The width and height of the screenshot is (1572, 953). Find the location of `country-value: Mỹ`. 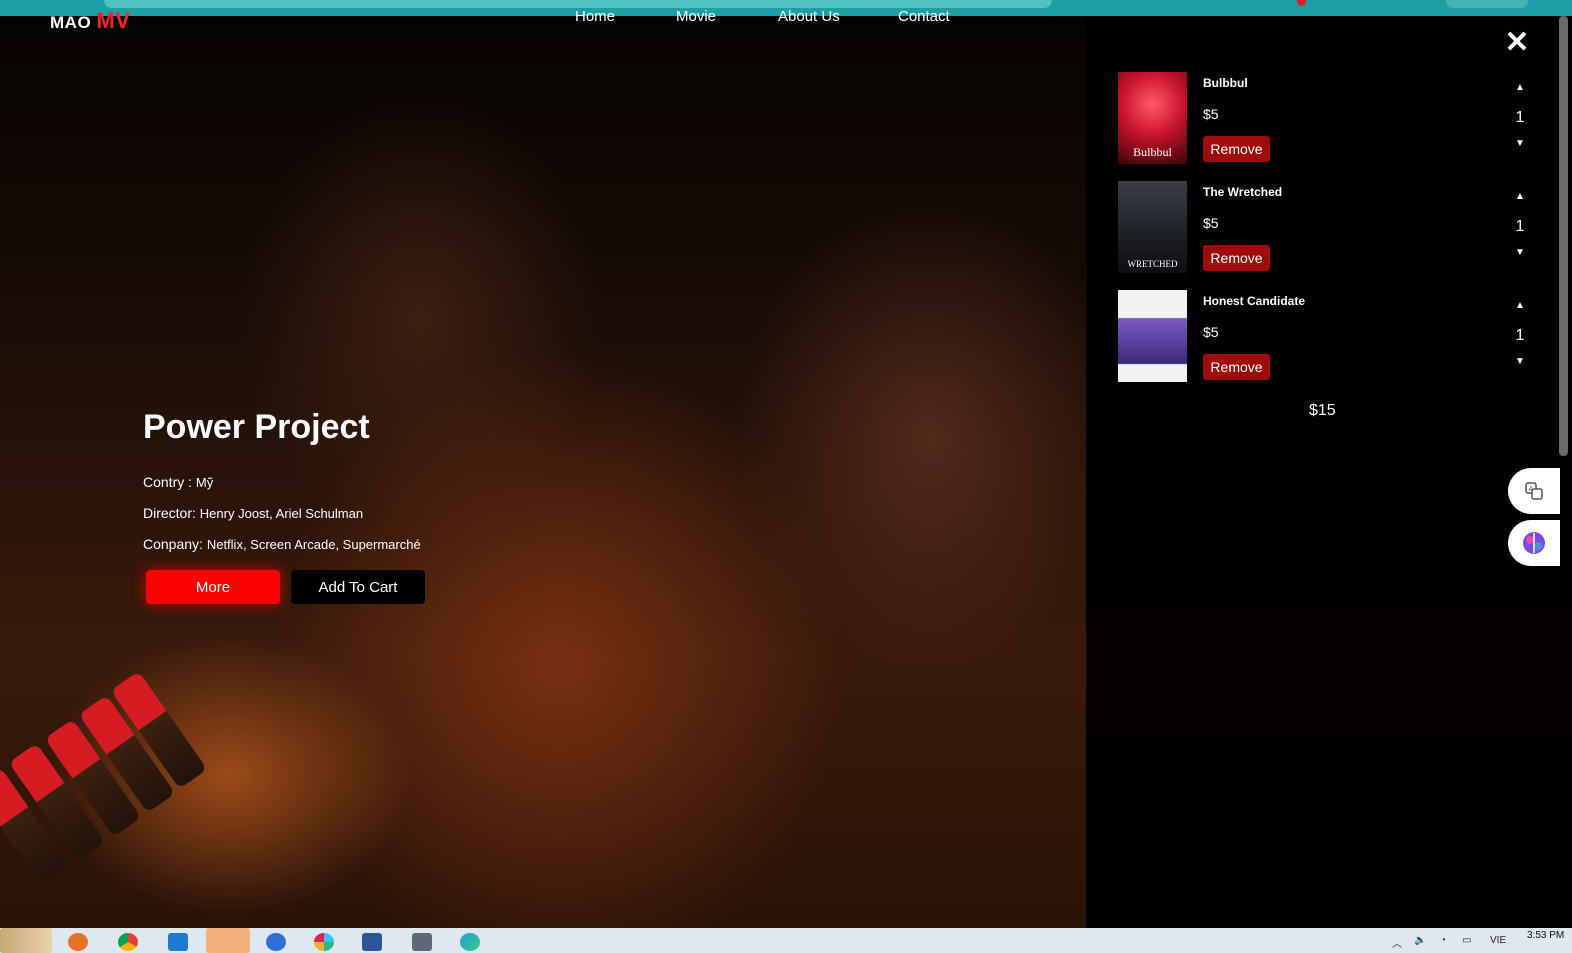

country-value: Mỹ is located at coordinates (204, 482).